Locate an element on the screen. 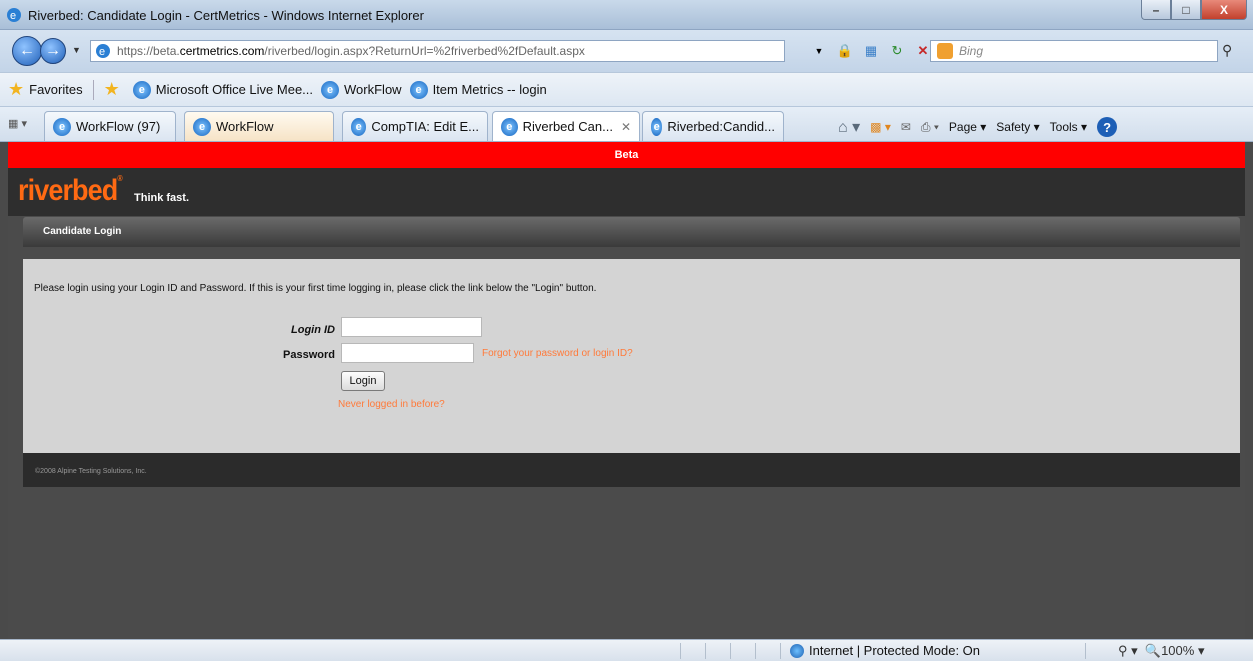 The height and width of the screenshot is (661, 1253). bing-icon is located at coordinates (945, 51).